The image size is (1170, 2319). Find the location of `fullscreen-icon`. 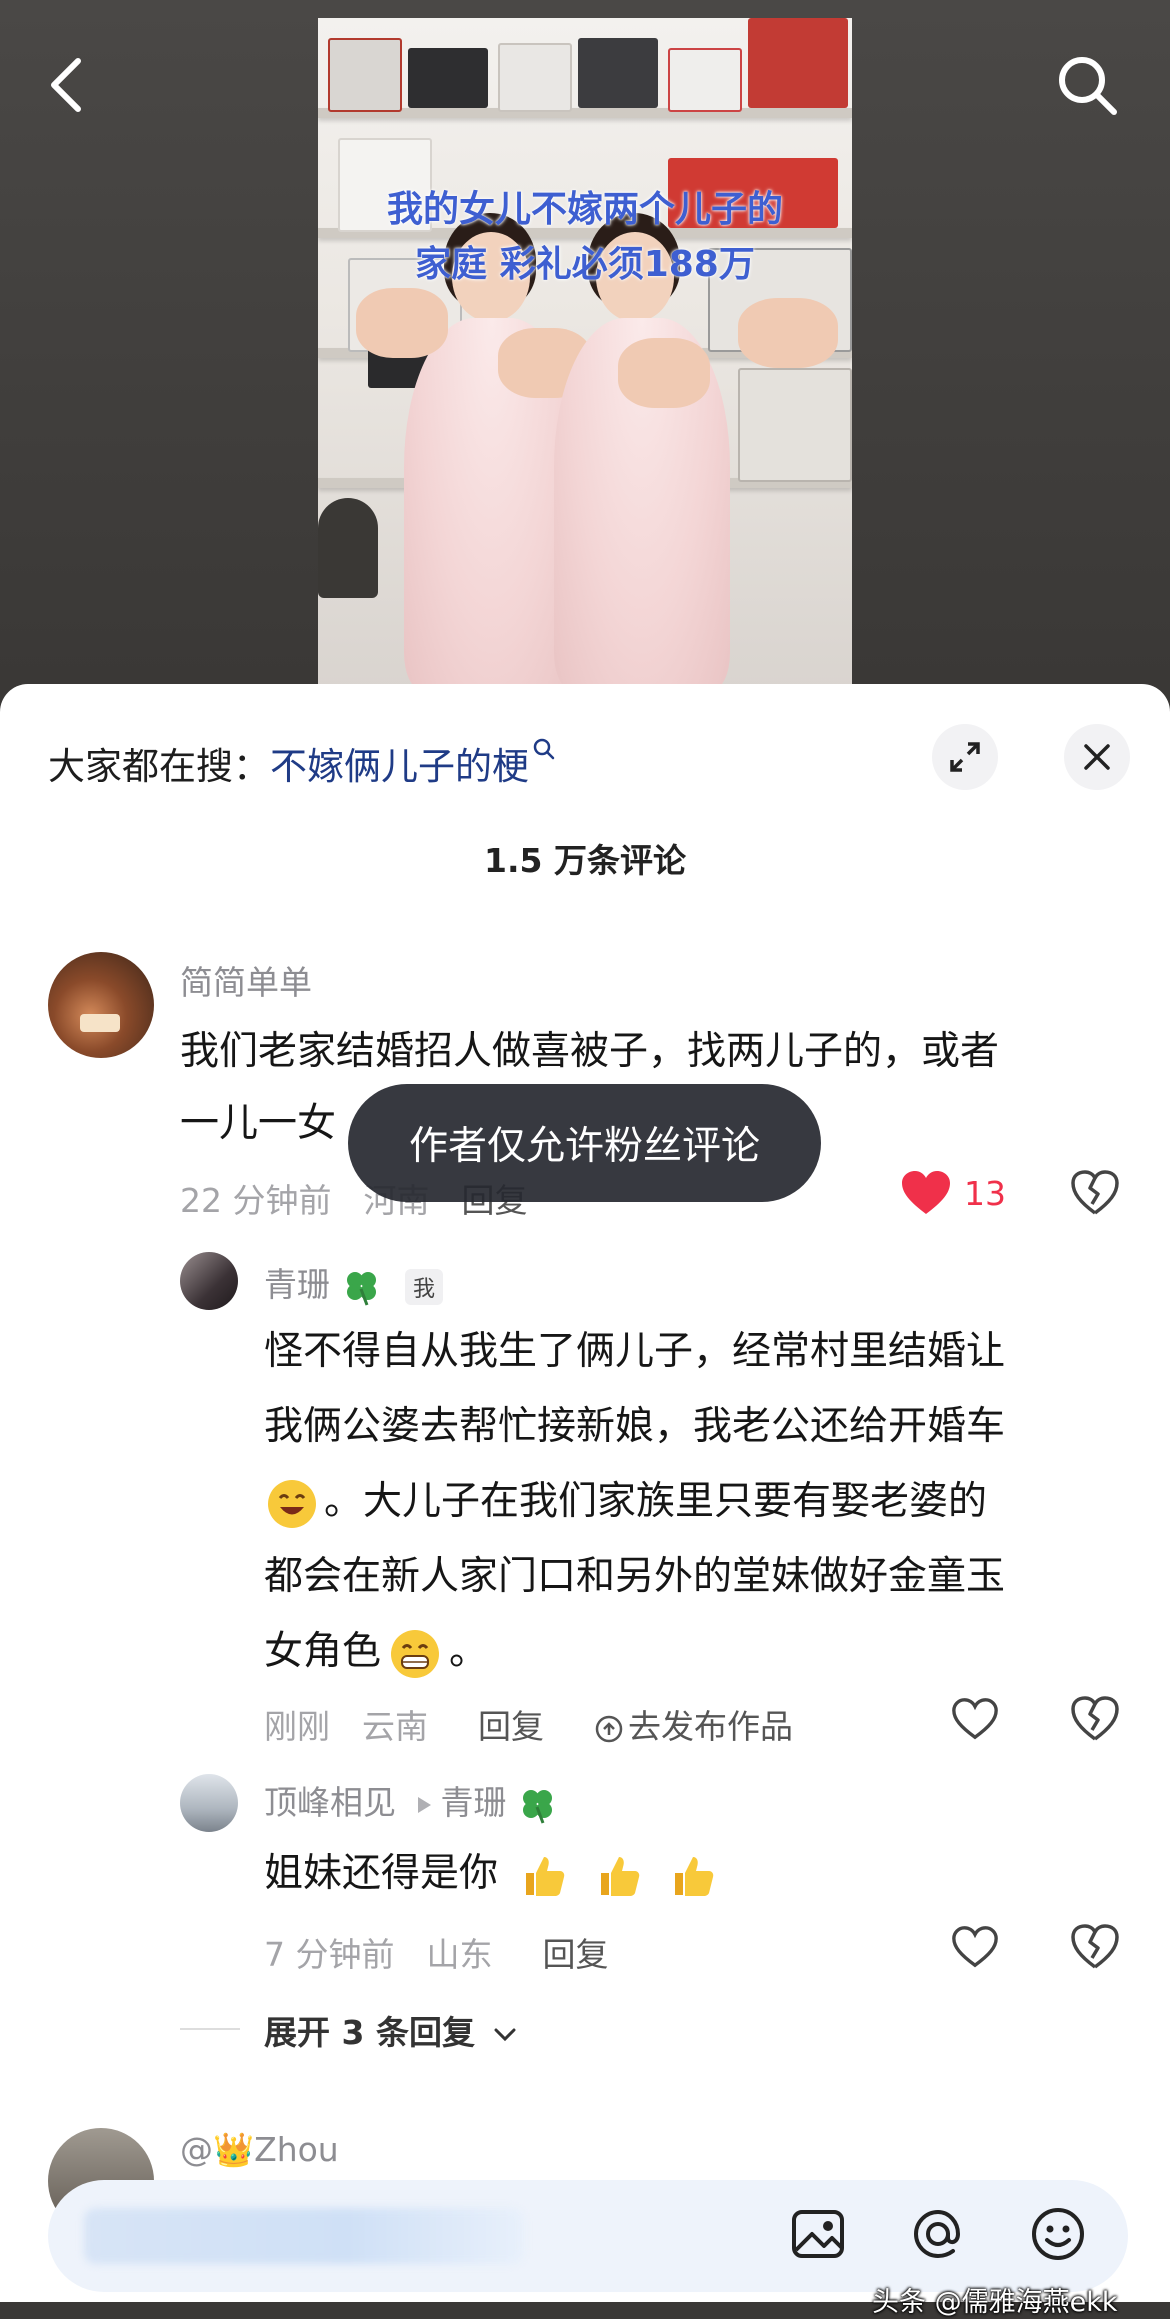

fullscreen-icon is located at coordinates (965, 757).